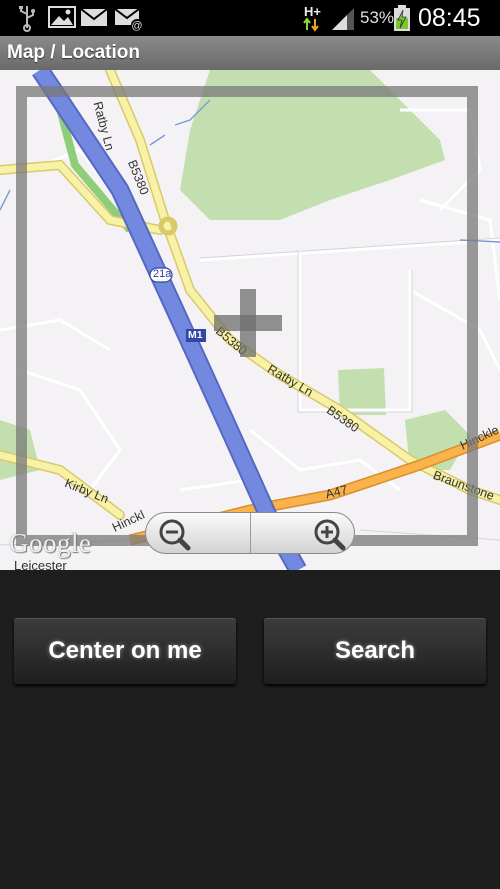 This screenshot has height=889, width=500. I want to click on google-logo: Google, so click(50, 543).